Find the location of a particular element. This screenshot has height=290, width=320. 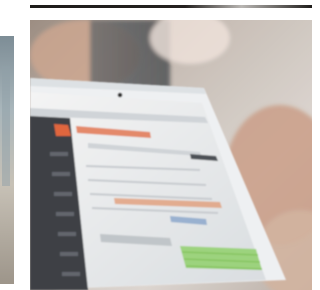

top-strip-photo is located at coordinates (171, 4).